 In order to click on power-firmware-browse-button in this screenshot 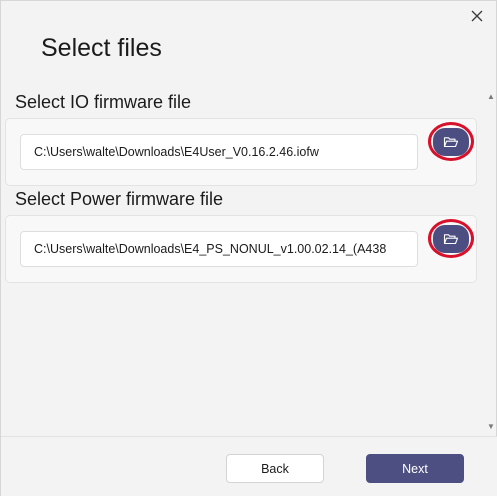, I will do `click(451, 238)`.